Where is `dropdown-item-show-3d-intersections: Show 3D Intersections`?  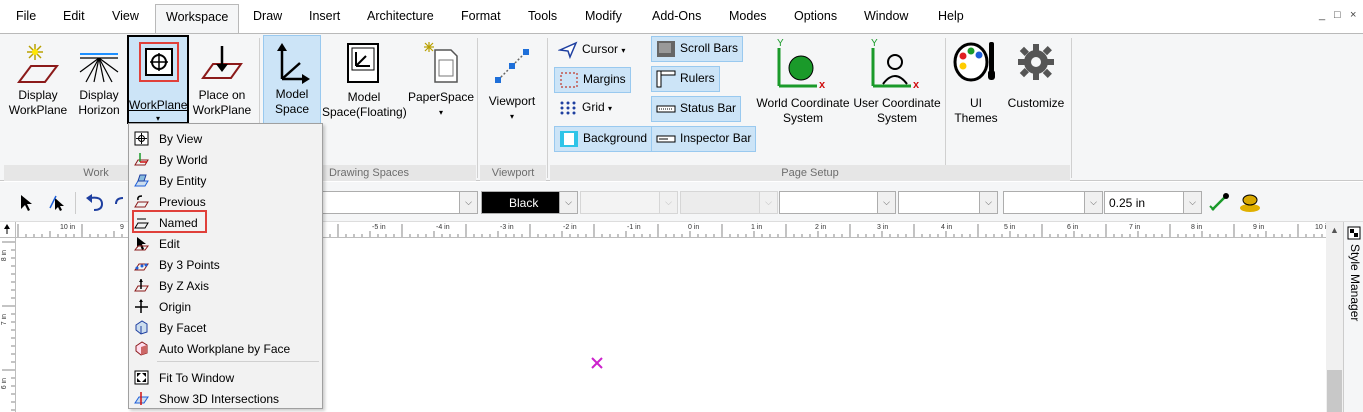
dropdown-item-show-3d-intersections: Show 3D Intersections is located at coordinates (225, 398).